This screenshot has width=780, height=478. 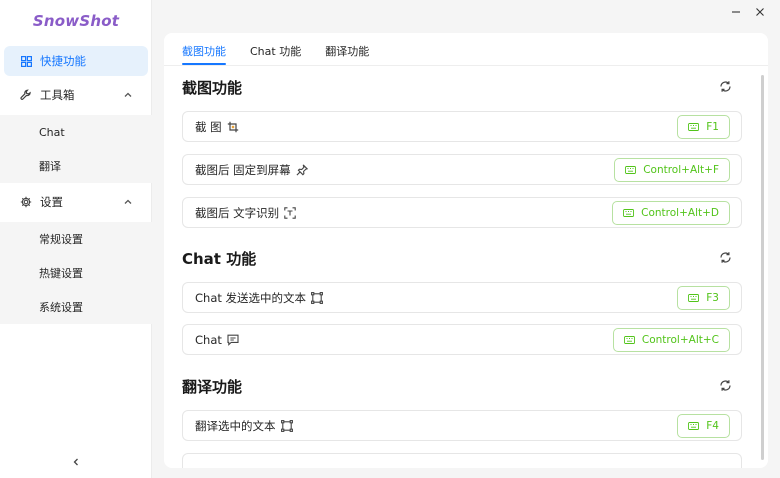 What do you see at coordinates (462, 425) in the screenshot?
I see `shortcut-row: 翻译选中的文本 F4` at bounding box center [462, 425].